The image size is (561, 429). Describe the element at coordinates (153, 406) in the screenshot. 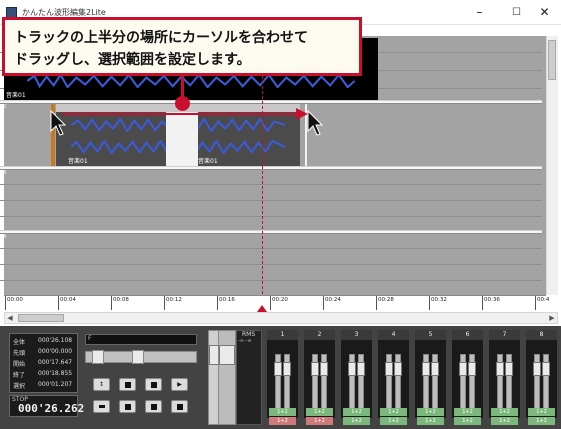

I see `next-button` at that location.